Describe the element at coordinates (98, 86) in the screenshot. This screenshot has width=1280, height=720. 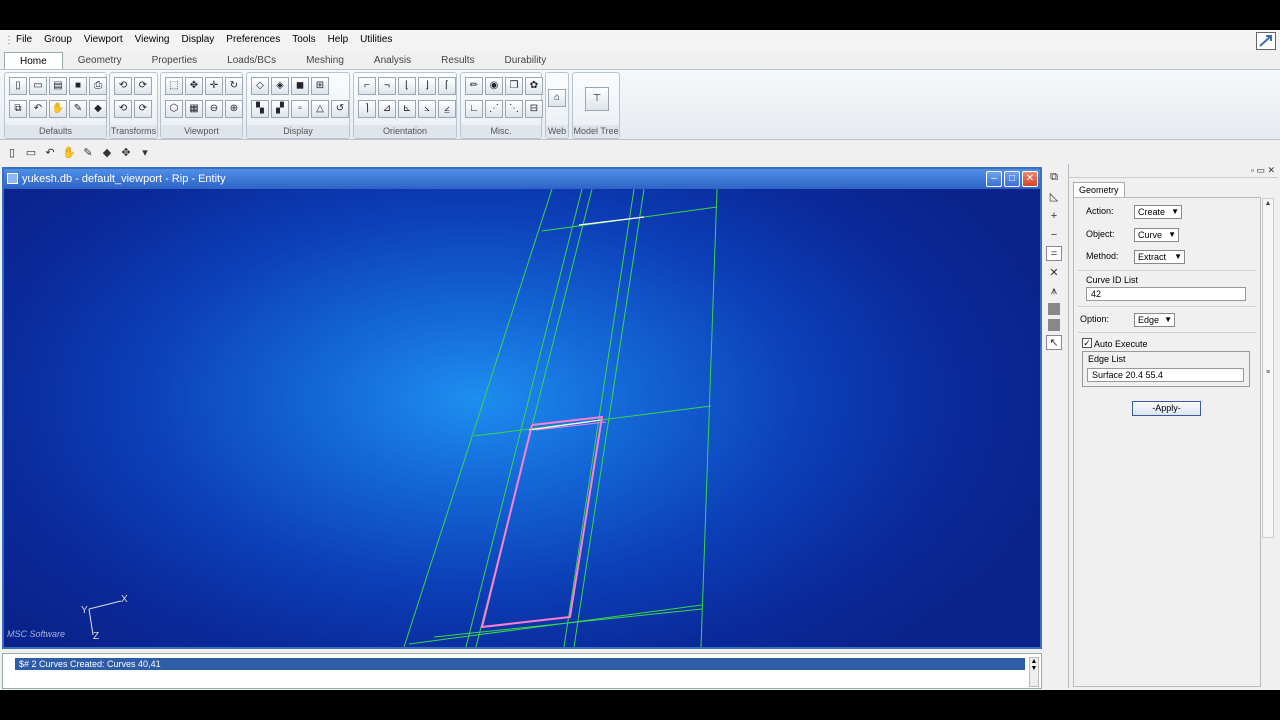
I see `print-icon: ⎙` at that location.